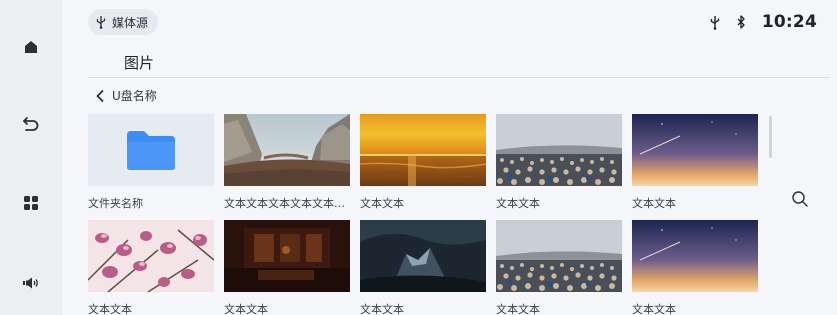 This screenshot has width=837, height=315. I want to click on divider, so click(459, 77).